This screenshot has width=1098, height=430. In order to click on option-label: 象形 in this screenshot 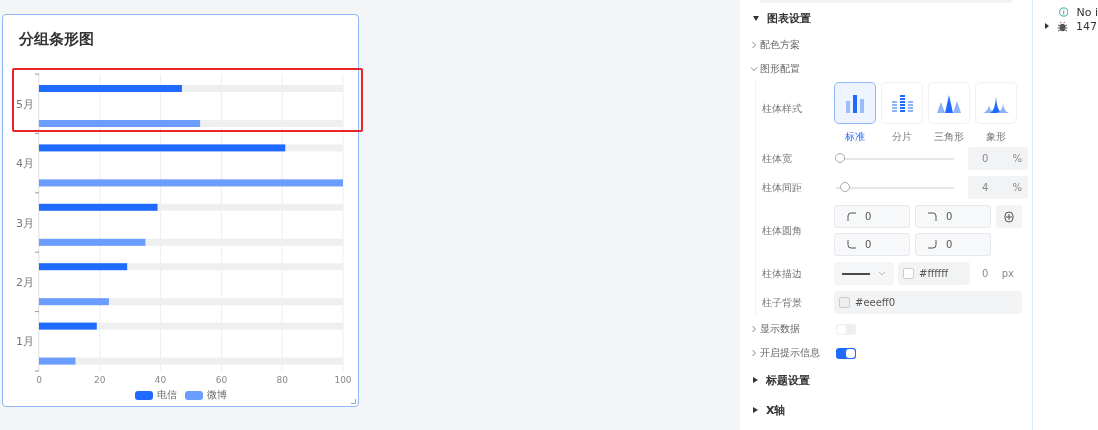, I will do `click(996, 137)`.